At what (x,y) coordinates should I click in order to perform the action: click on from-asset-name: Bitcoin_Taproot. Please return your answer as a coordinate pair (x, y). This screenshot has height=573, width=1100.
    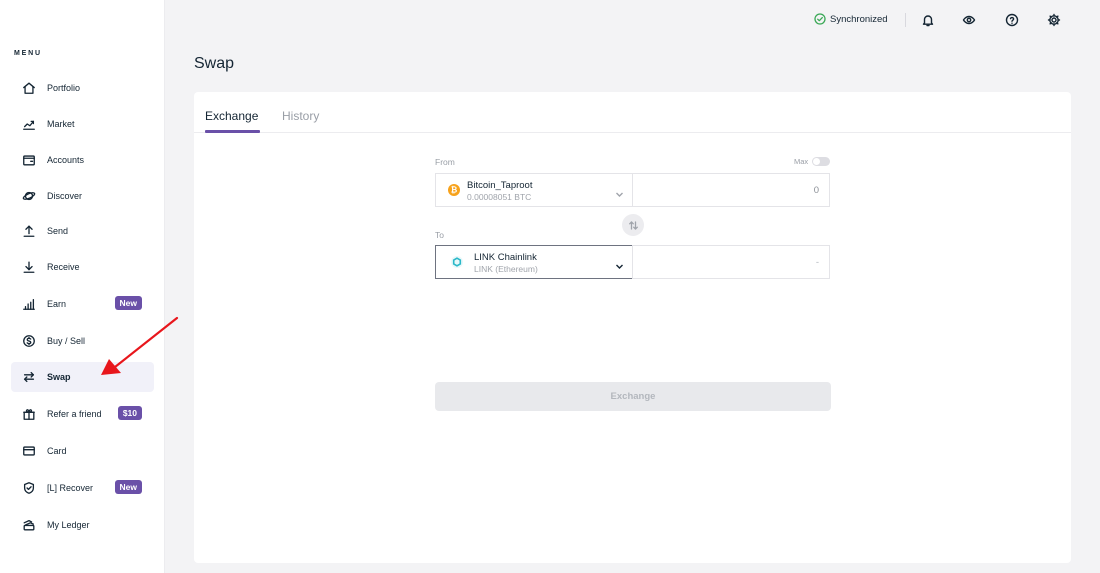
    Looking at the image, I should click on (500, 185).